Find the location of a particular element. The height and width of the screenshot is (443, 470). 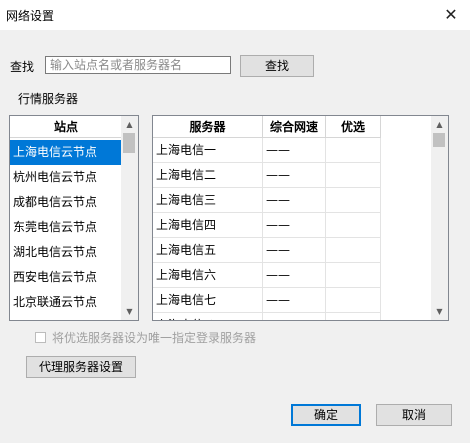

site-list-item: 杭州电信云节点 is located at coordinates (67, 177).